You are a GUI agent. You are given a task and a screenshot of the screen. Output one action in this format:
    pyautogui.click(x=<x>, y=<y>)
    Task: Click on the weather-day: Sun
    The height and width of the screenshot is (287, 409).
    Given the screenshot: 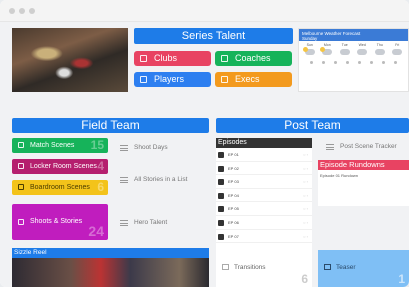 What is the action you would take?
    pyautogui.click(x=309, y=50)
    